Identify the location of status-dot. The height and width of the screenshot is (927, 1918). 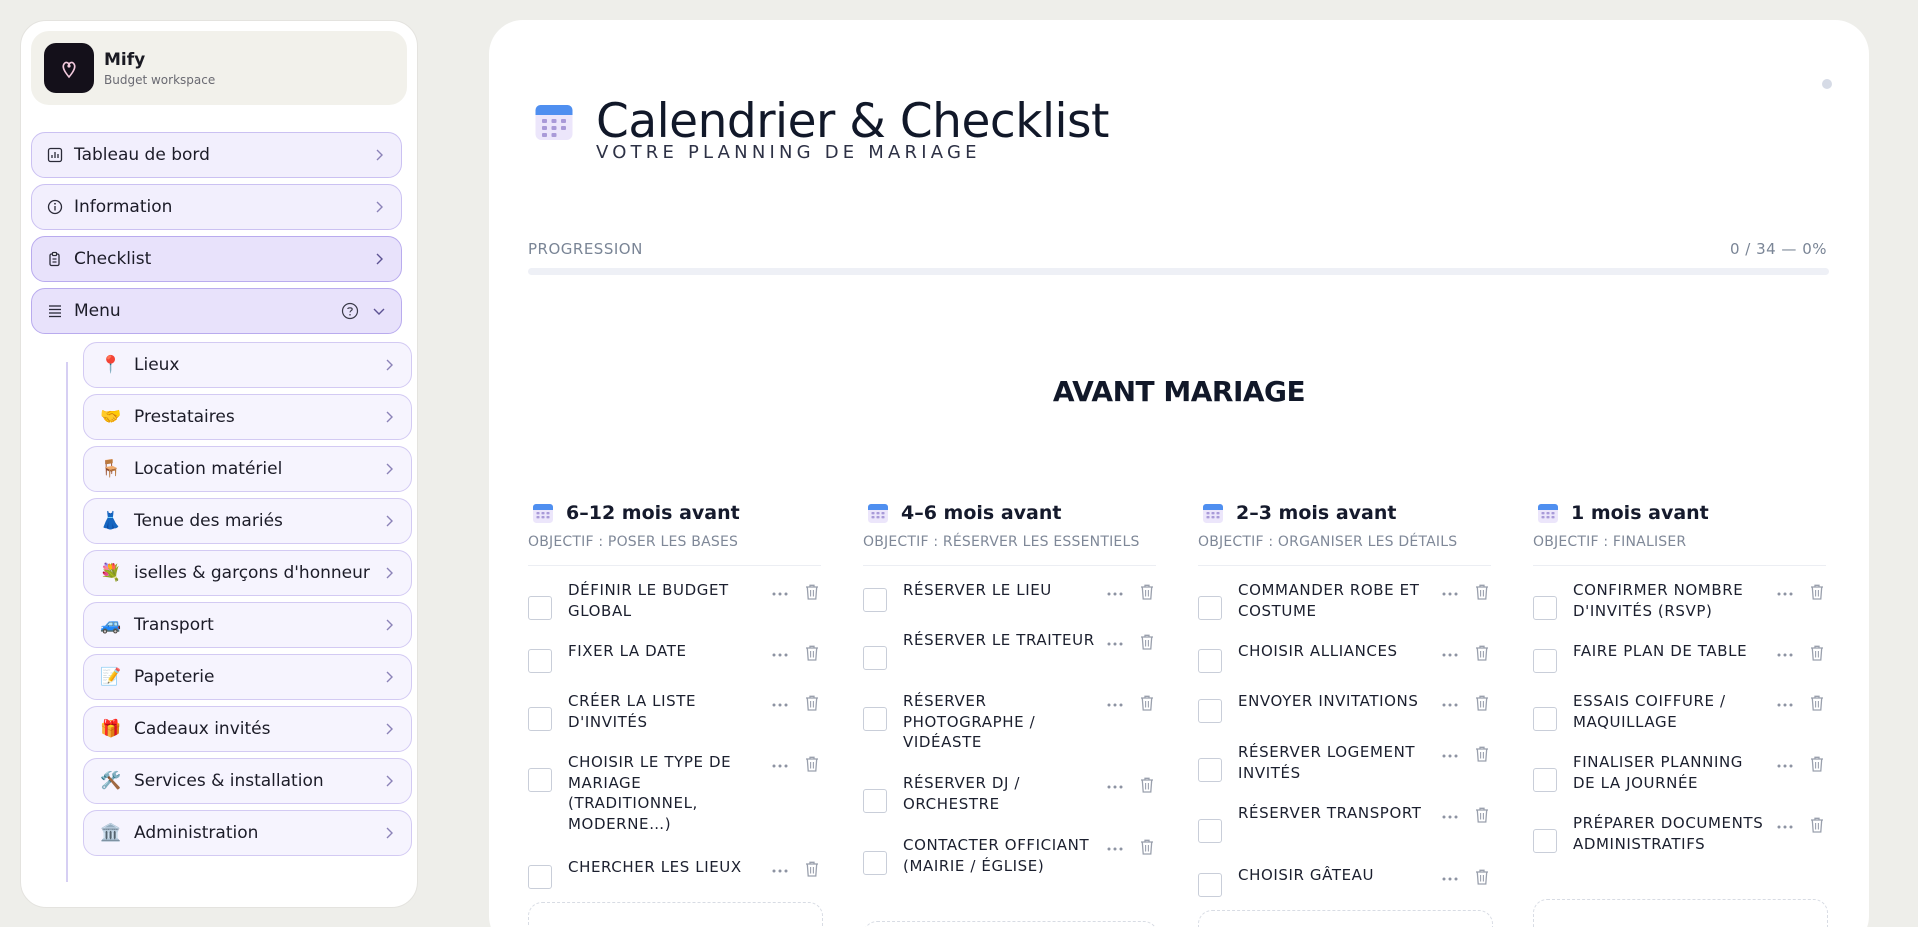
(1827, 84).